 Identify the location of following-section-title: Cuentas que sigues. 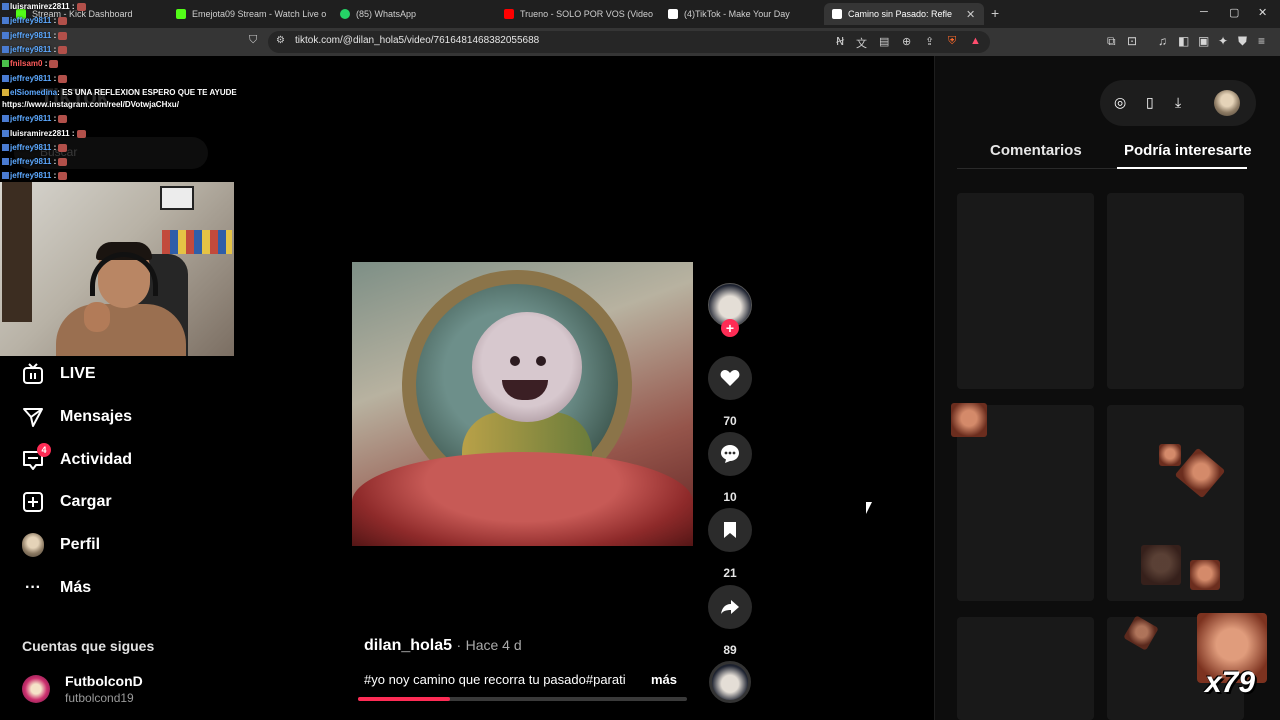
(88, 646).